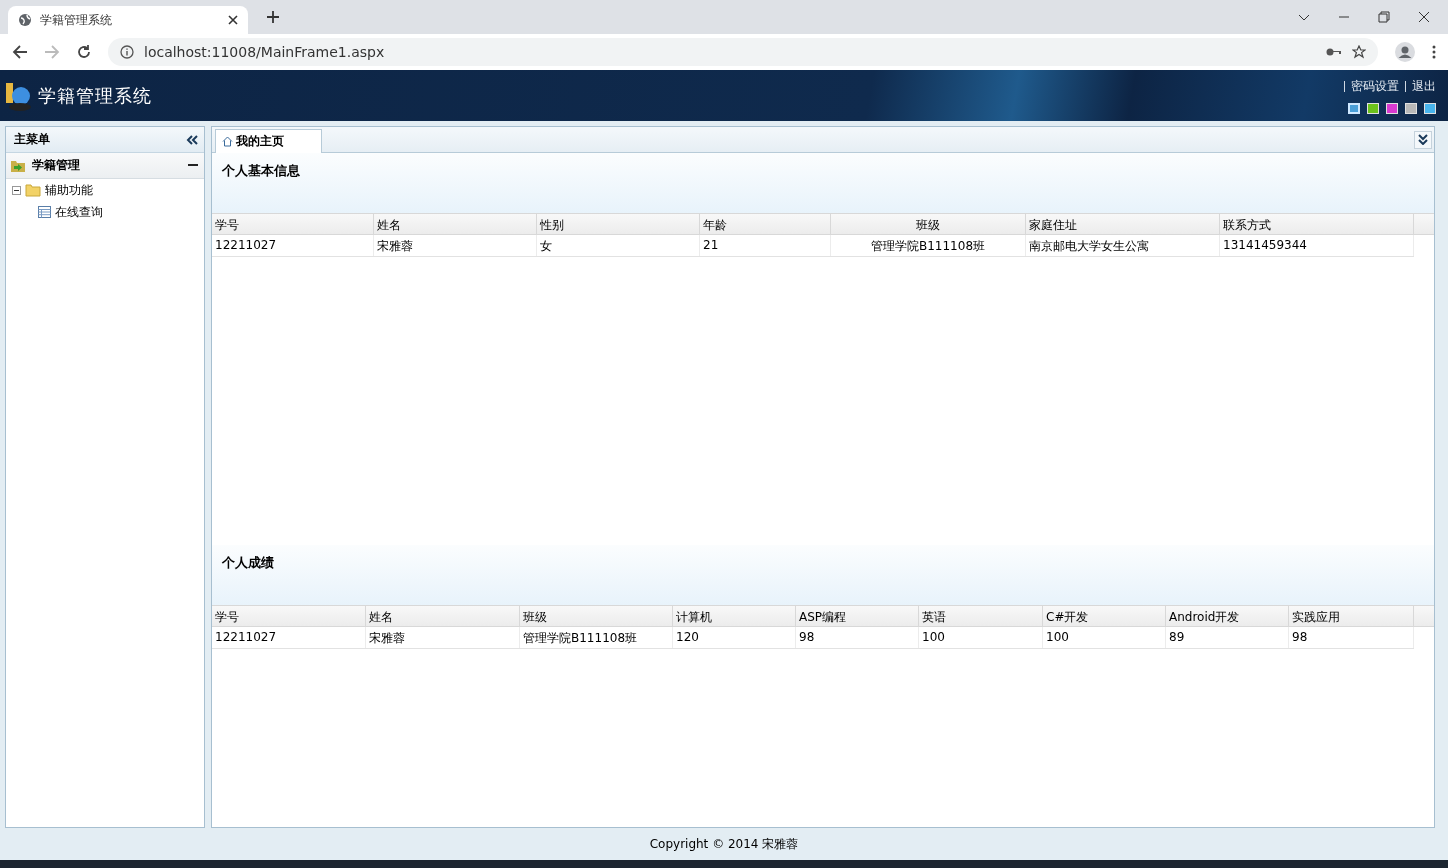  Describe the element at coordinates (1334, 52) in the screenshot. I see `key-icon` at that location.